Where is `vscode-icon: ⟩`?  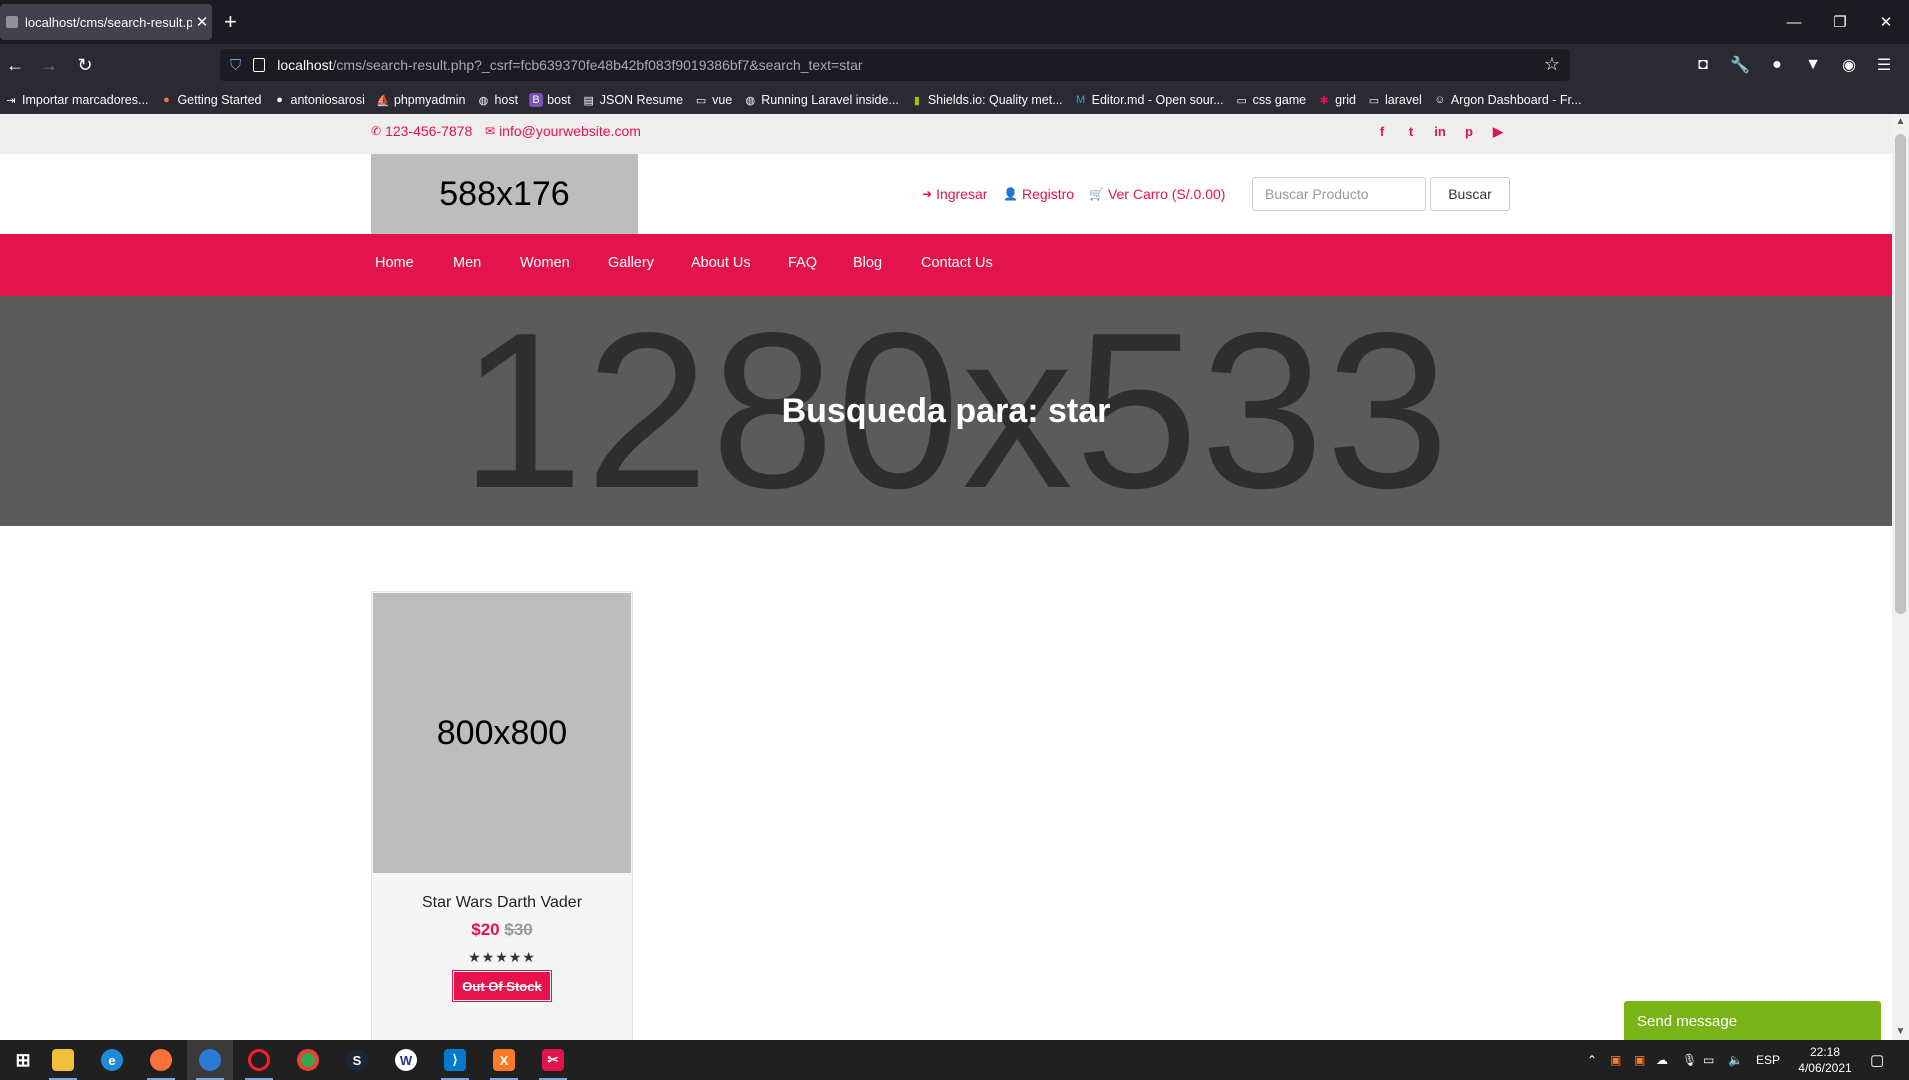 vscode-icon: ⟩ is located at coordinates (455, 1060).